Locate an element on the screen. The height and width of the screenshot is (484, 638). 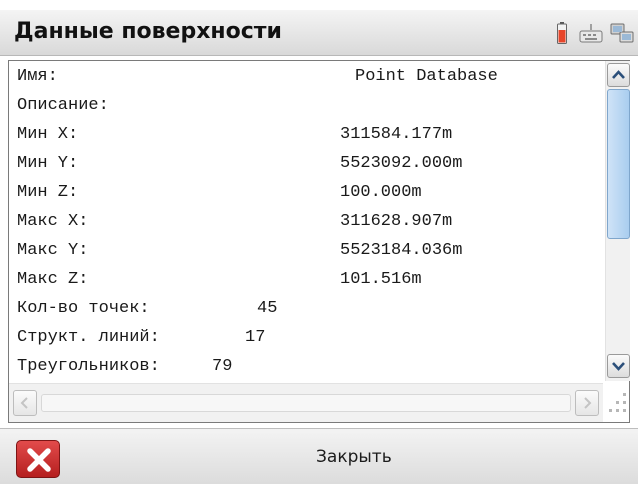
scroll-up-button is located at coordinates (618, 75).